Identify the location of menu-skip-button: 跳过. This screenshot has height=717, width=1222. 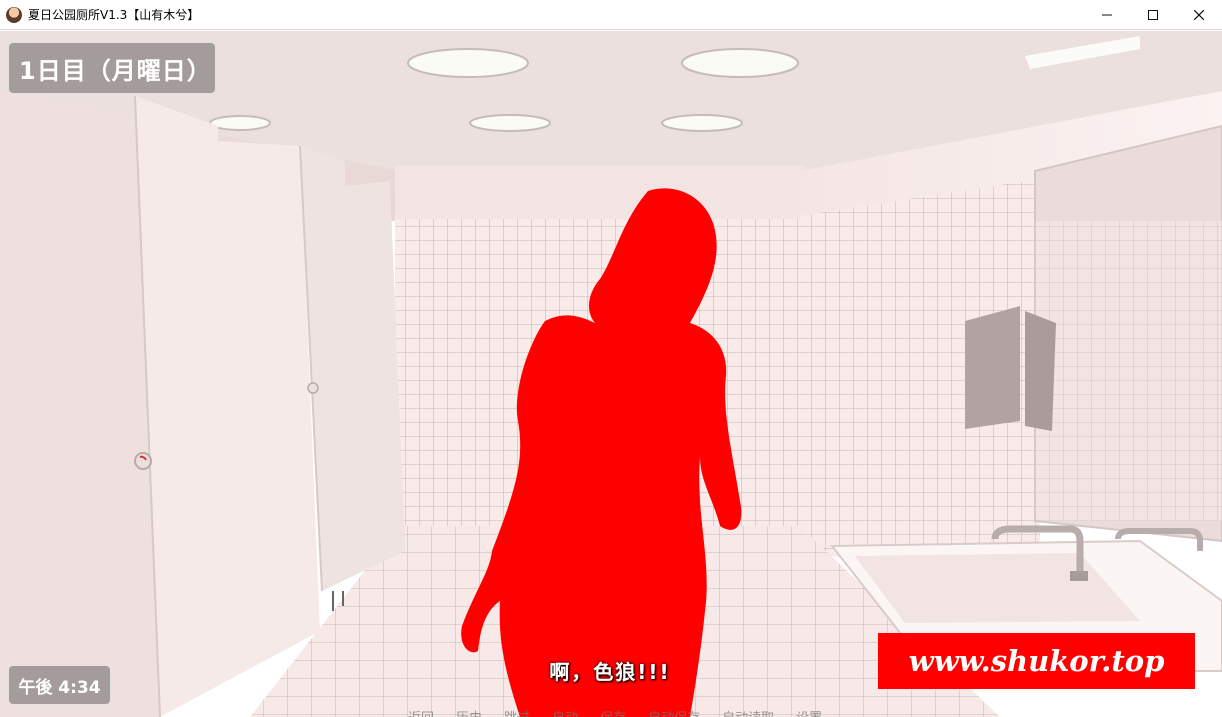
(517, 712).